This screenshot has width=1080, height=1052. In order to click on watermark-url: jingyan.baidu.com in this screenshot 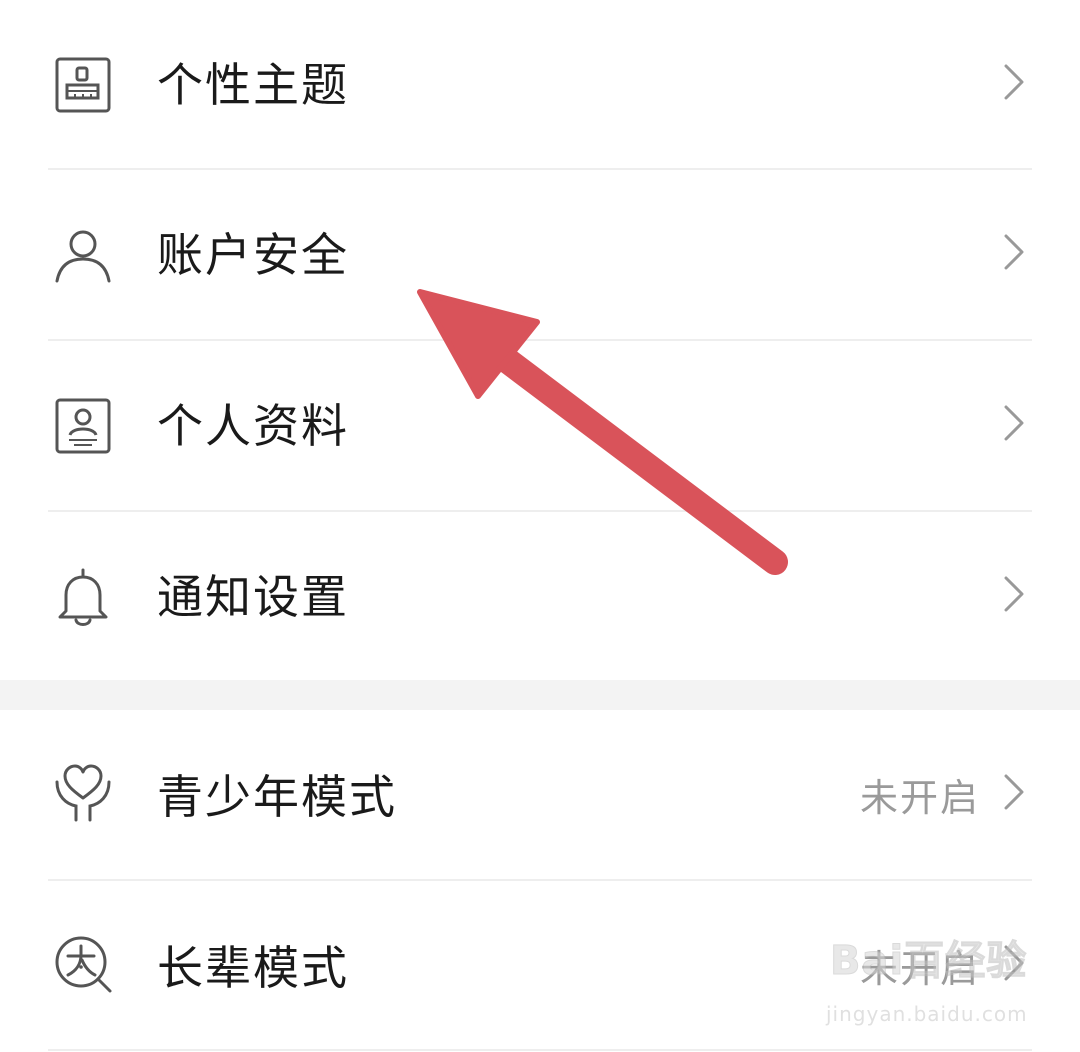, I will do `click(927, 1014)`.